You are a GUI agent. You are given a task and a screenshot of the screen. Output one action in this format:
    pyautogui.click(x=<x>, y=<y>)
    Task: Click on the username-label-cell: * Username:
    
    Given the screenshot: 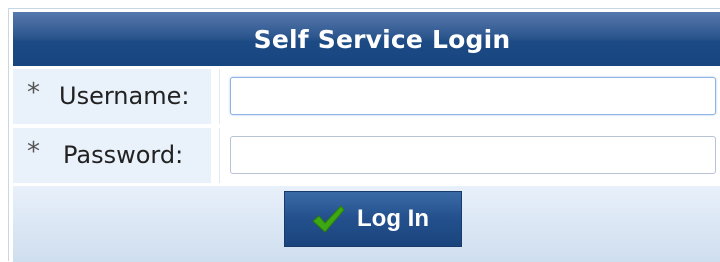 What is the action you would take?
    pyautogui.click(x=113, y=96)
    